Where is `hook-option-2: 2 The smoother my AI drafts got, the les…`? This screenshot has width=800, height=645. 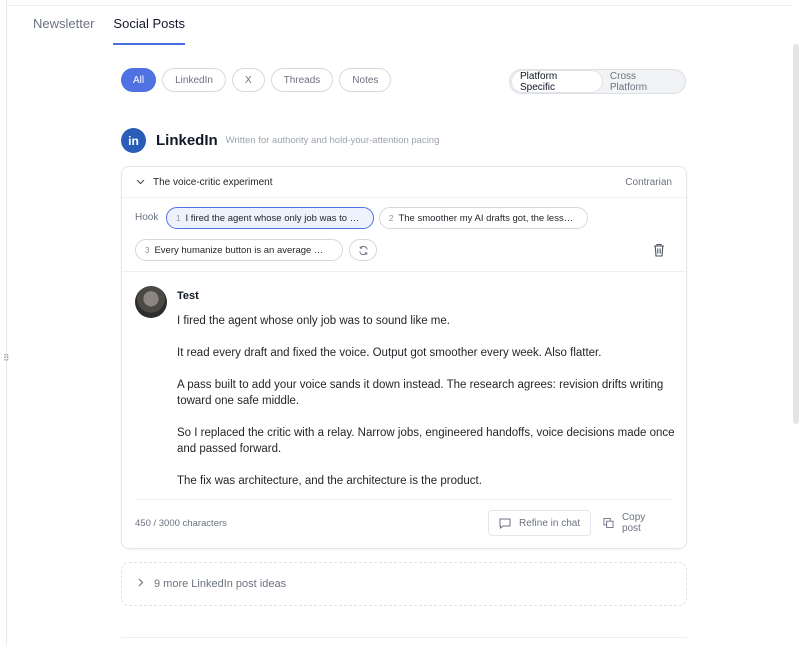
hook-option-2: 2 The smoother my AI drafts got, the les… is located at coordinates (483, 218).